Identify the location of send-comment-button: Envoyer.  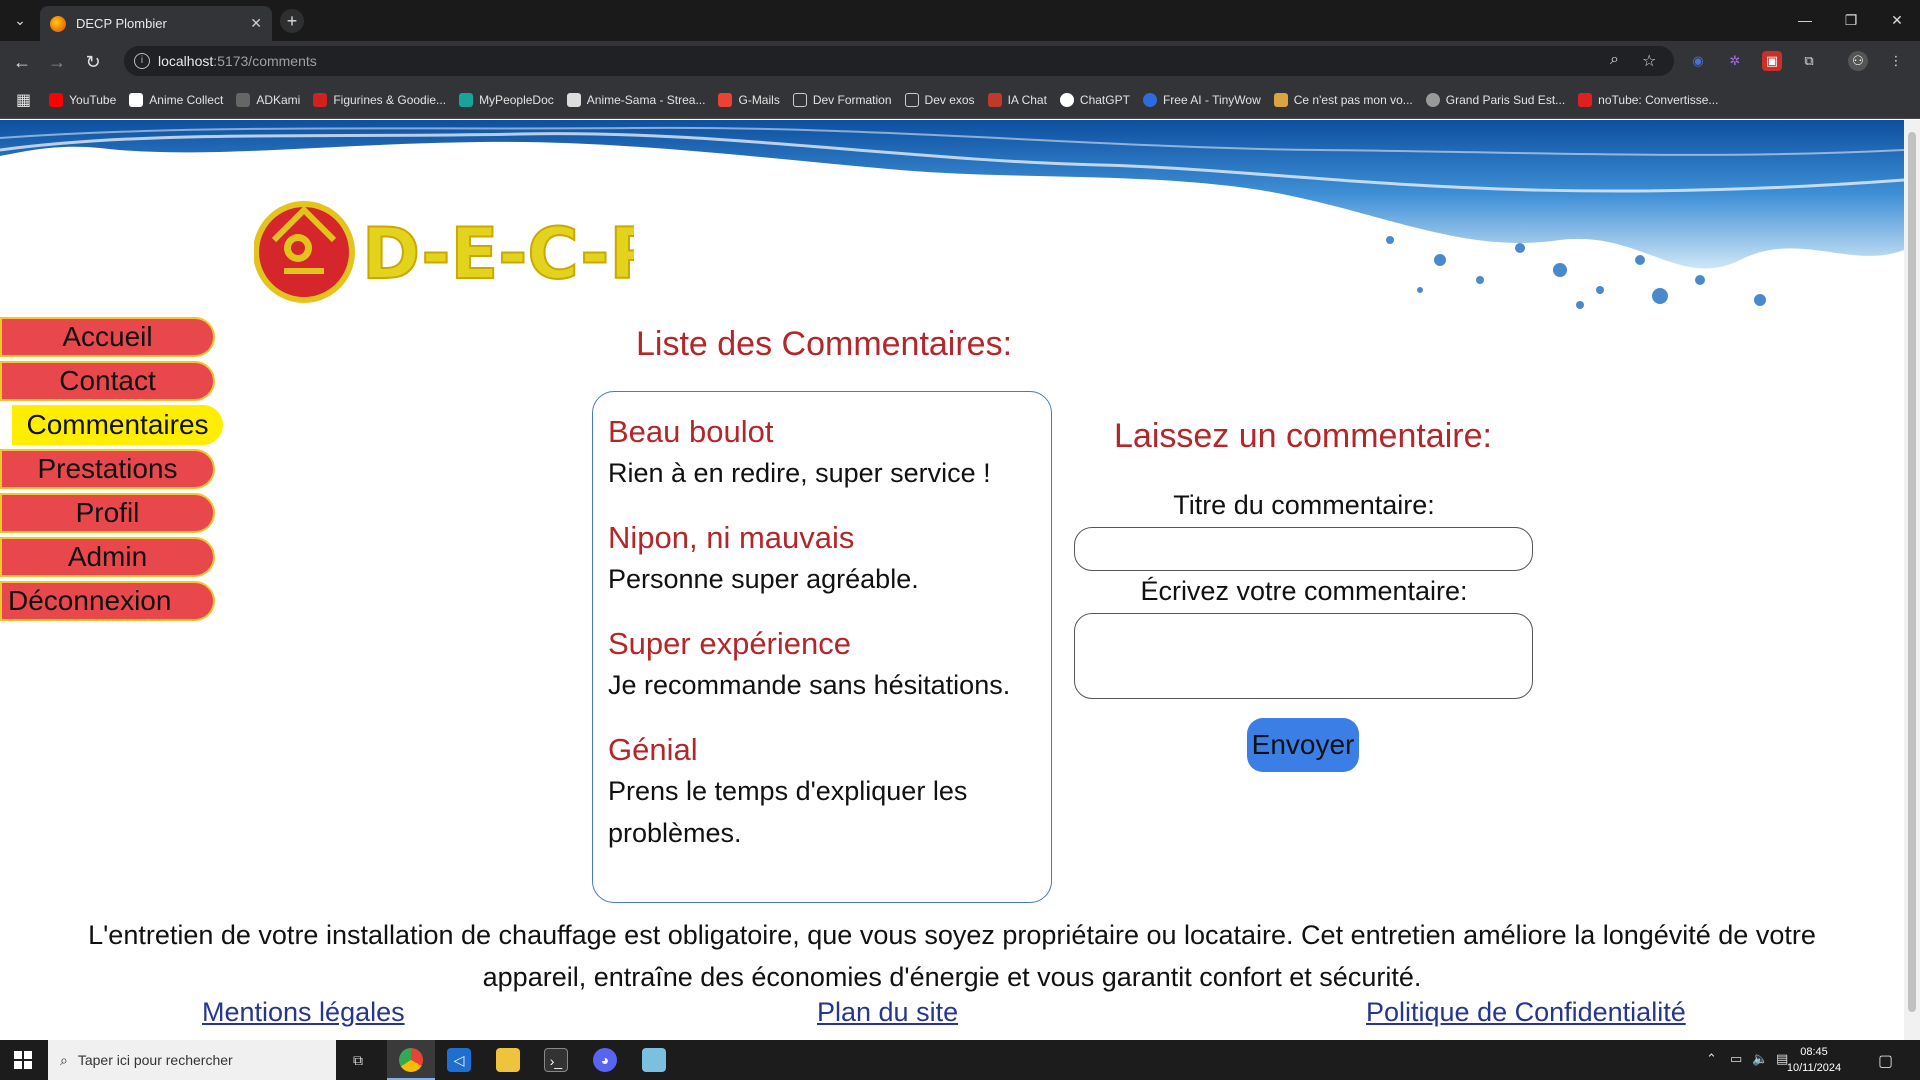
(1303, 745).